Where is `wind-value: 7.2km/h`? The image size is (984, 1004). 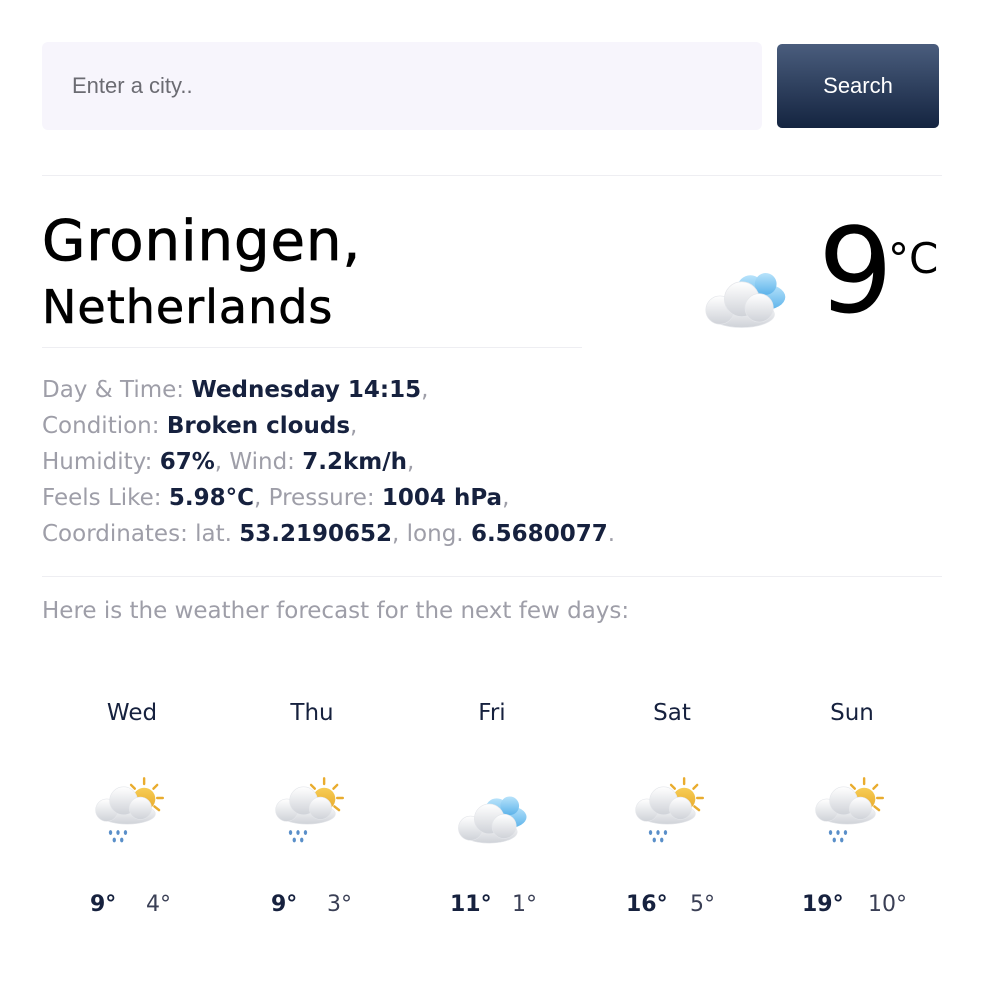 wind-value: 7.2km/h is located at coordinates (355, 462).